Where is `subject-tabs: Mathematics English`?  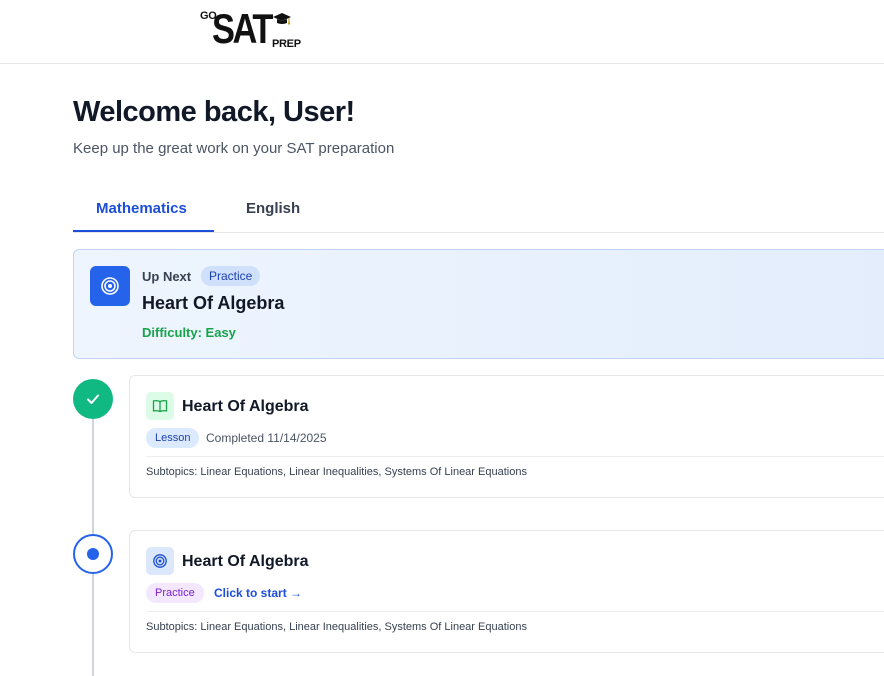
subject-tabs: Mathematics English is located at coordinates (478, 211).